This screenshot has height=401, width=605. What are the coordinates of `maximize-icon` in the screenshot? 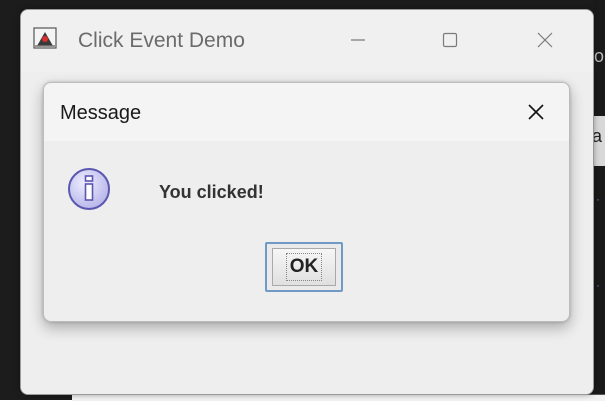 It's located at (450, 40).